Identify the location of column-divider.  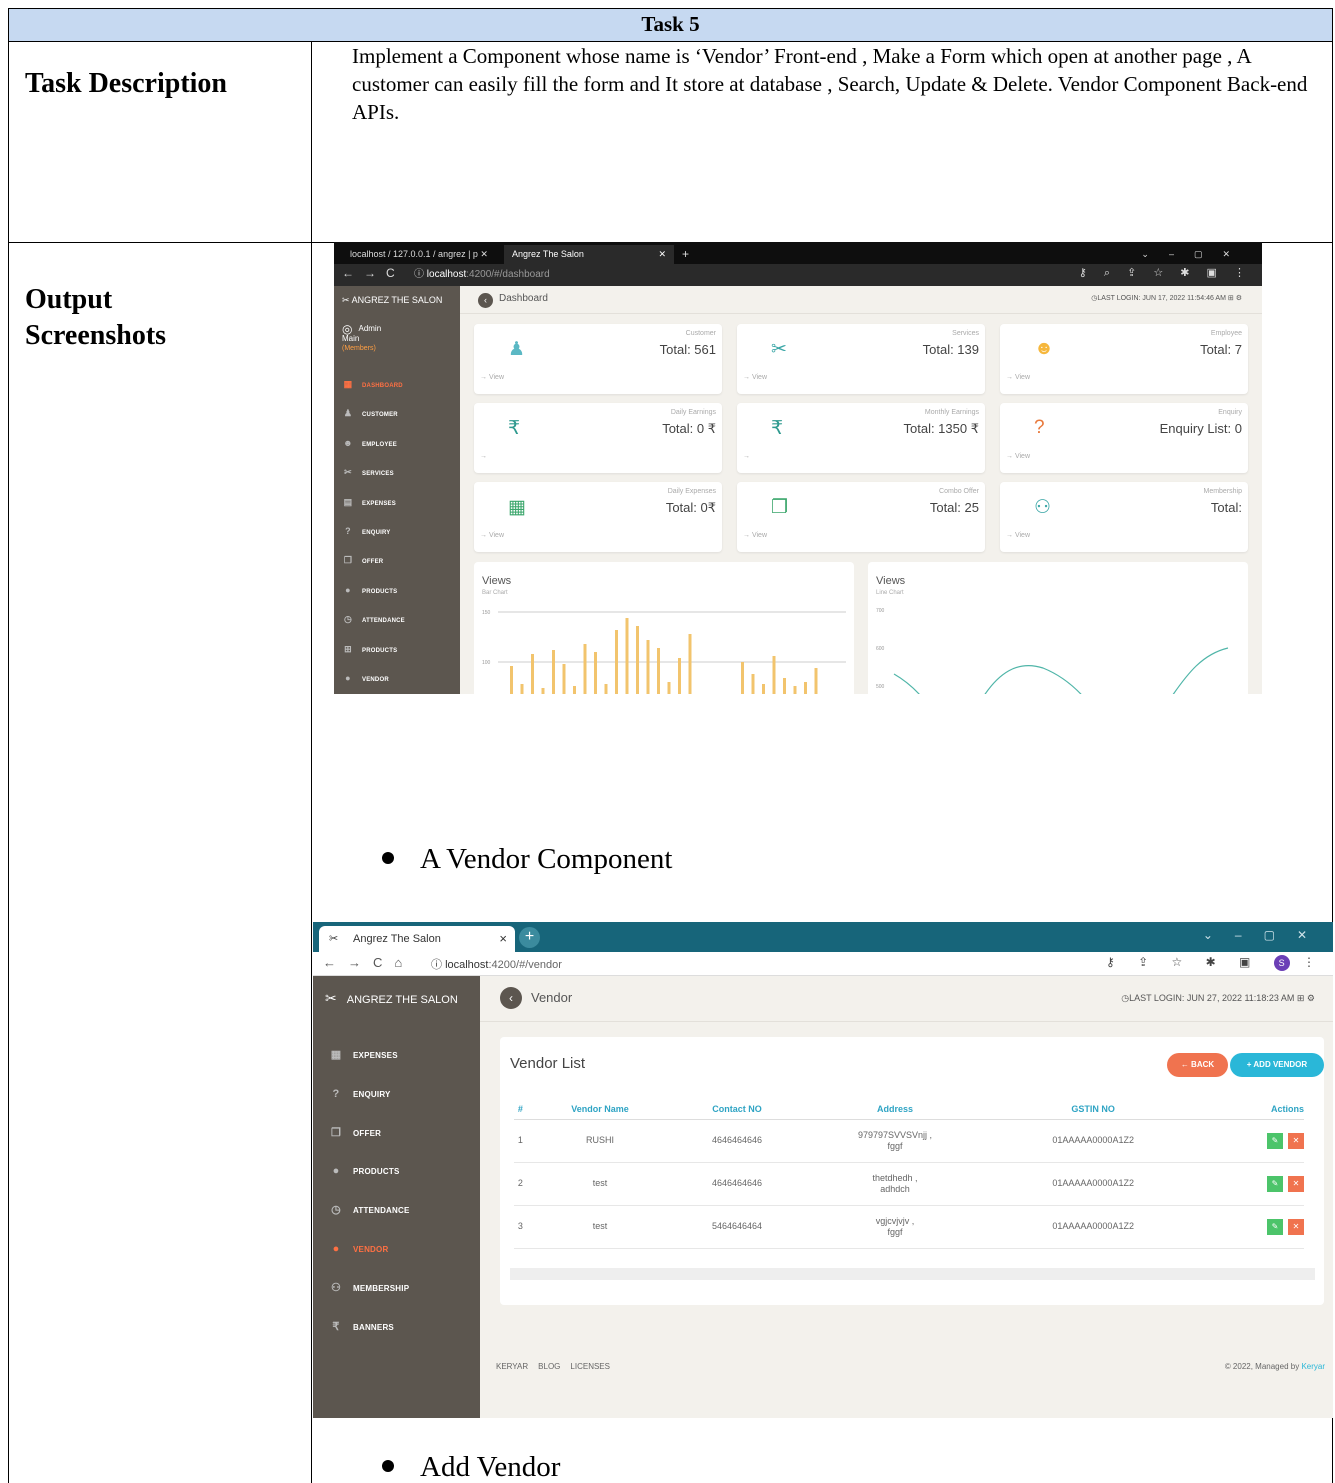
(311, 762).